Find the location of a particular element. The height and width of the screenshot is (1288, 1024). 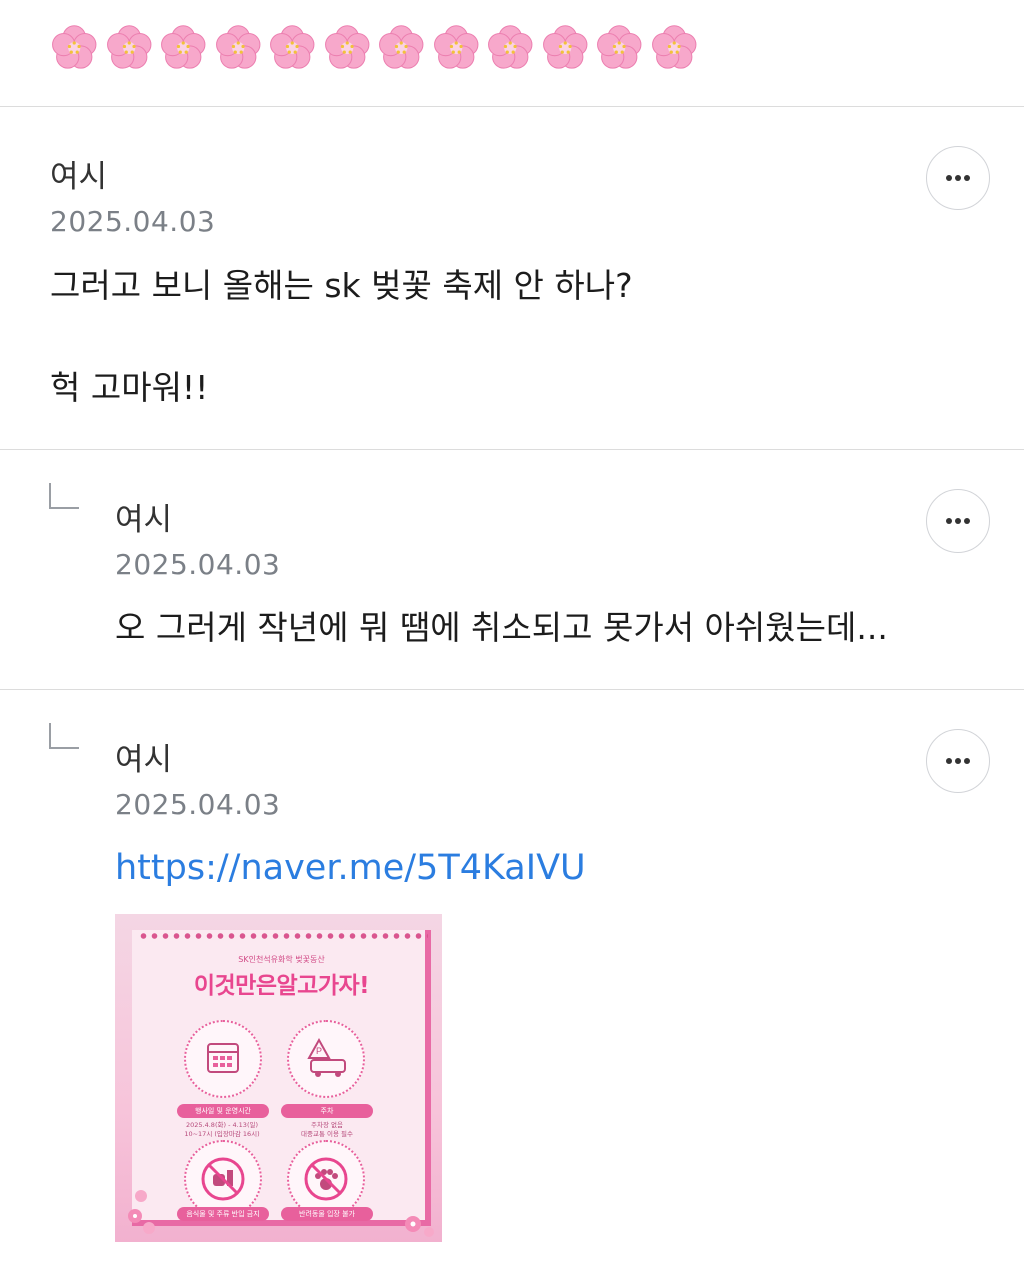

poster-label-pill: 반려동물 입장 불가 is located at coordinates (327, 1214).